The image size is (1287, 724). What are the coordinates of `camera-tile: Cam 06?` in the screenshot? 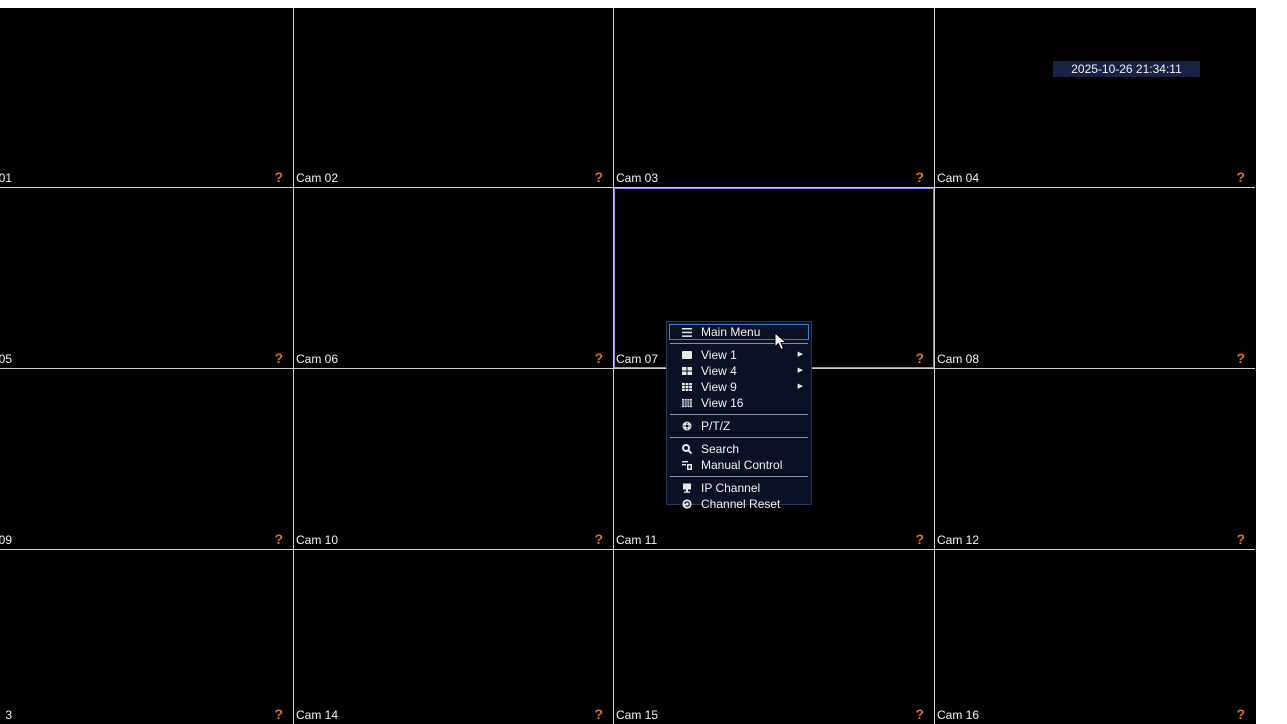 It's located at (453, 278).